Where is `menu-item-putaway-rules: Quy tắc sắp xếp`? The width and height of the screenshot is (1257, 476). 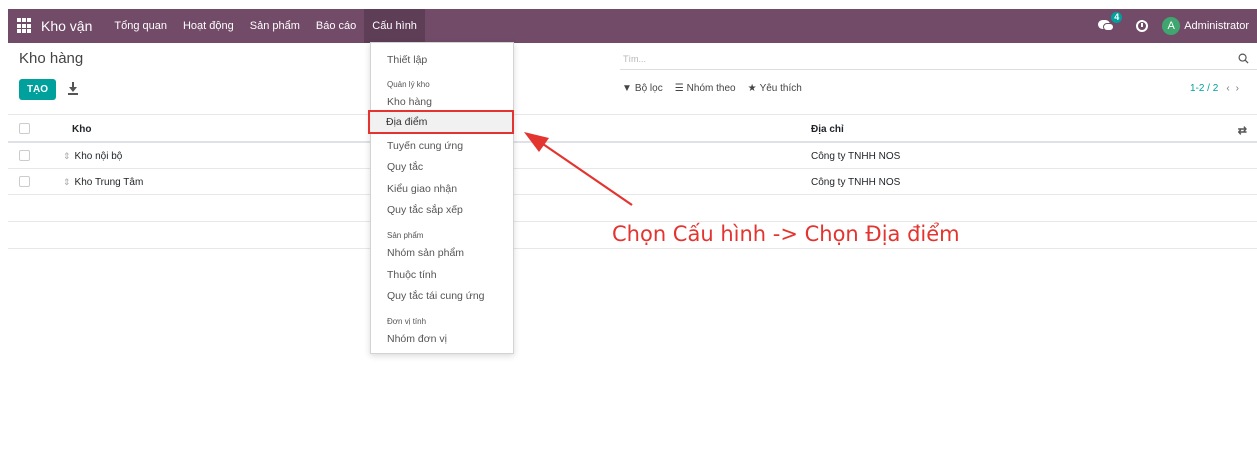 menu-item-putaway-rules: Quy tắc sắp xếp is located at coordinates (425, 210).